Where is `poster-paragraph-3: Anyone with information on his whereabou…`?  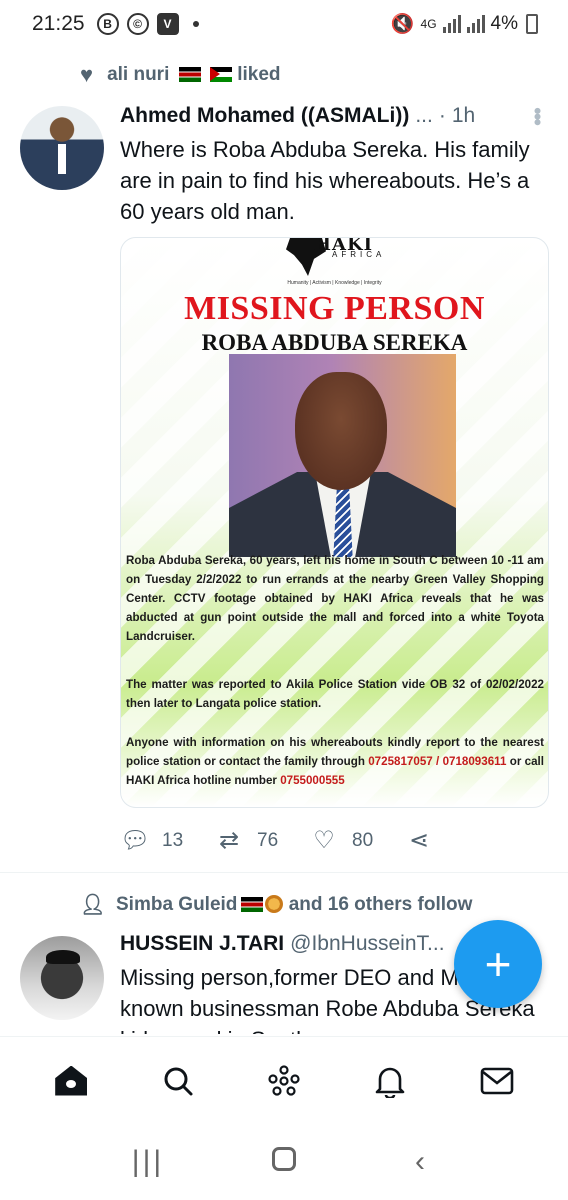
poster-paragraph-3: Anyone with information on his whereabou… is located at coordinates (335, 761).